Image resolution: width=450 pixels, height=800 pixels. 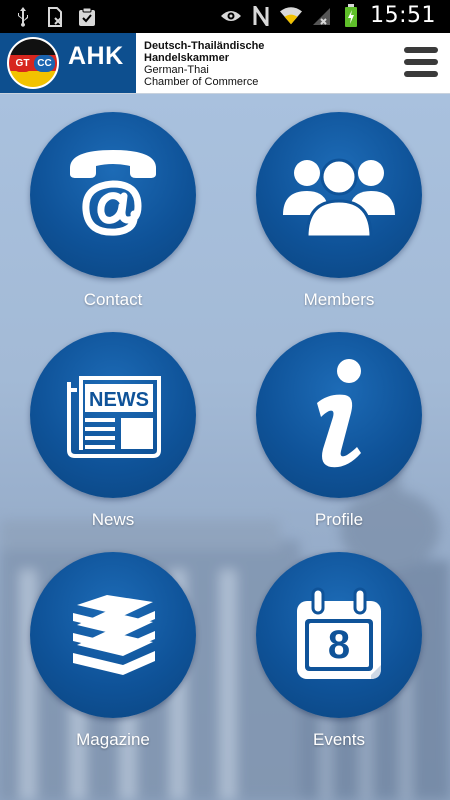 I want to click on tile-label: Contact, so click(x=113, y=299).